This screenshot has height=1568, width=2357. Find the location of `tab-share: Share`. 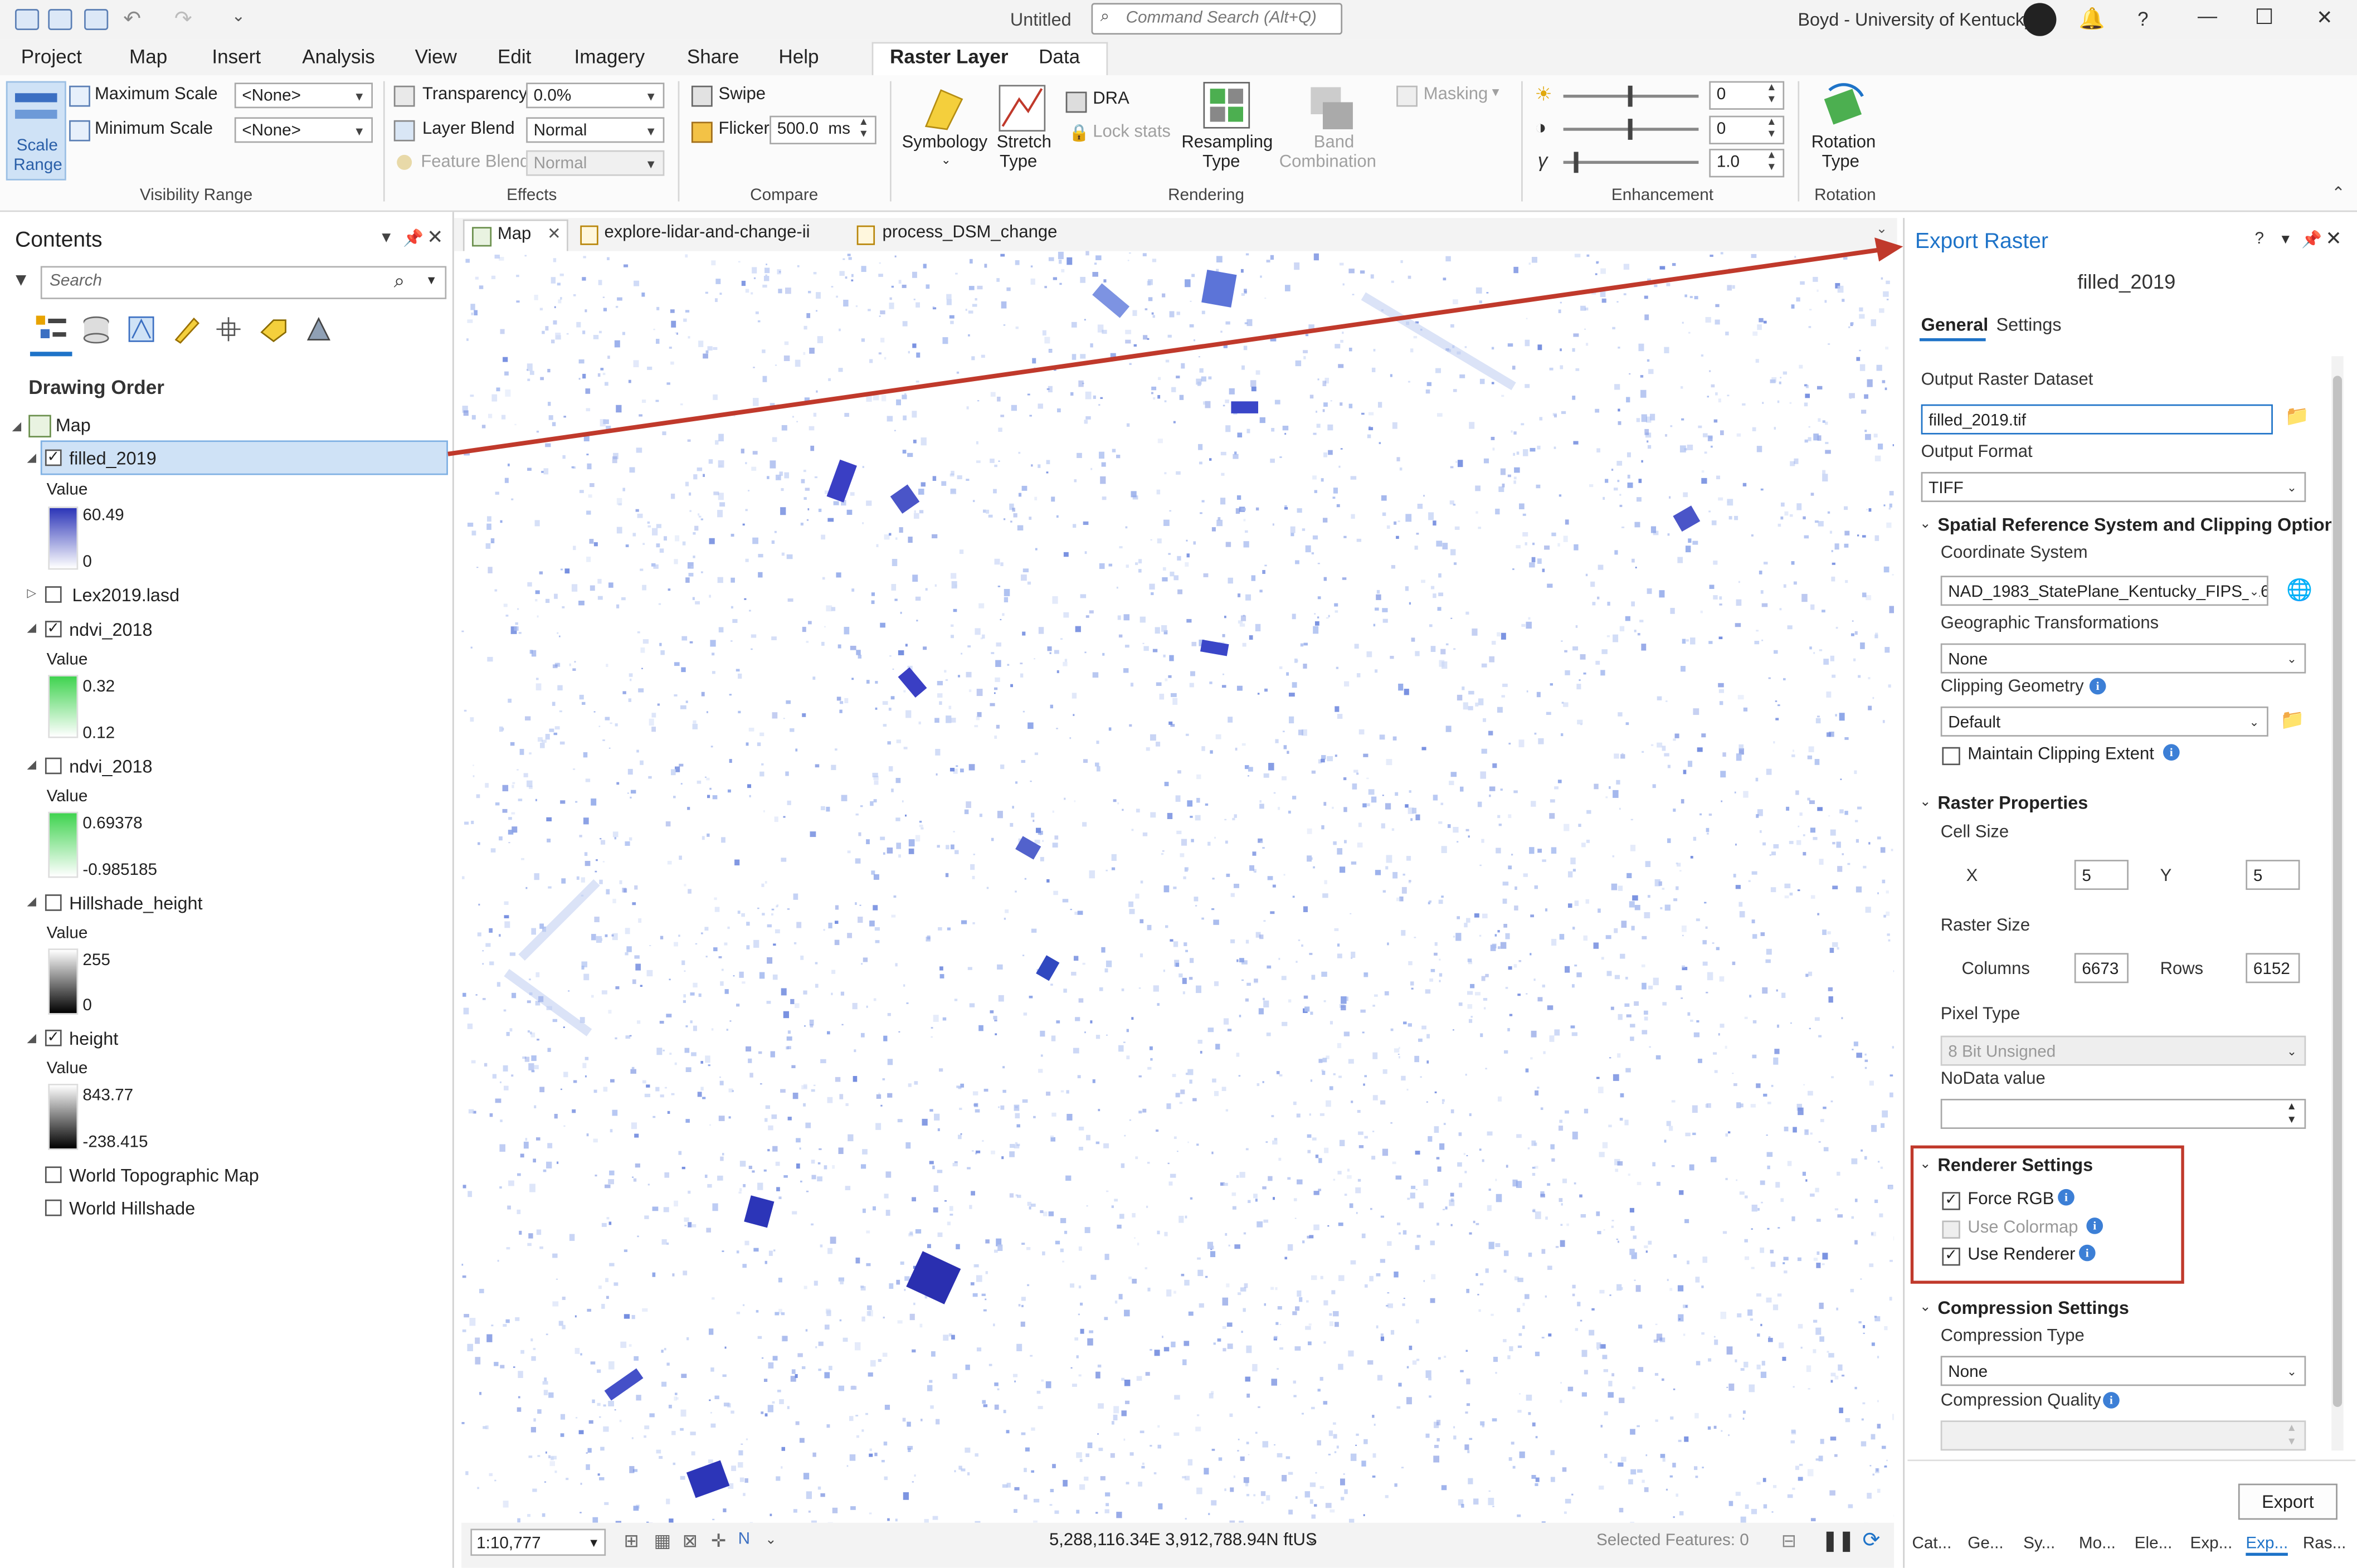

tab-share: Share is located at coordinates (713, 56).